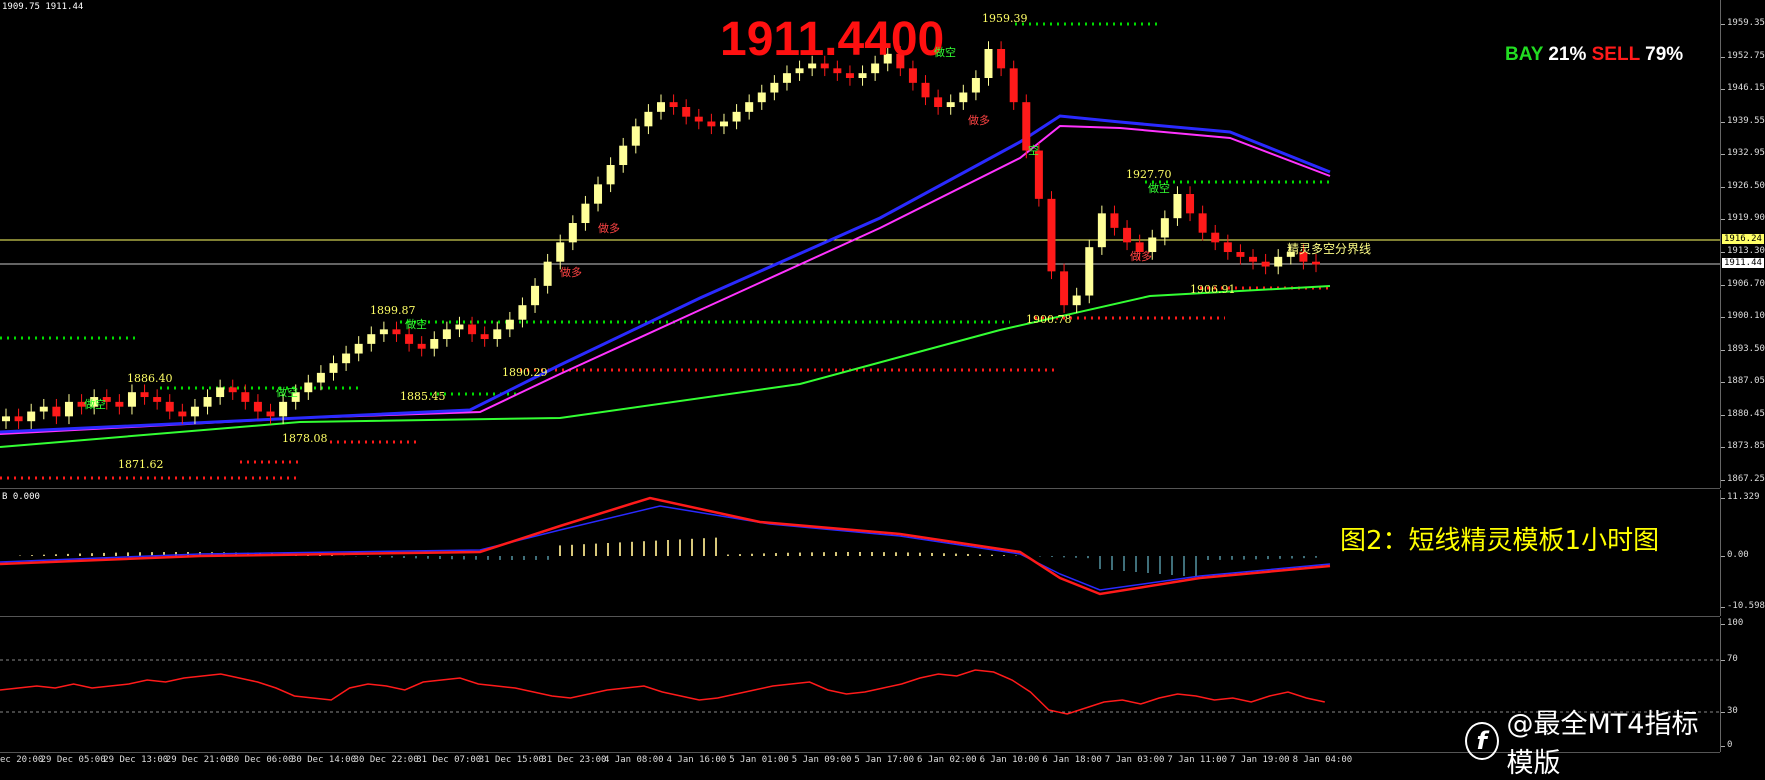 Image resolution: width=1765 pixels, height=780 pixels. I want to click on time-axis-label: 4 Jan 08:00, so click(634, 760).